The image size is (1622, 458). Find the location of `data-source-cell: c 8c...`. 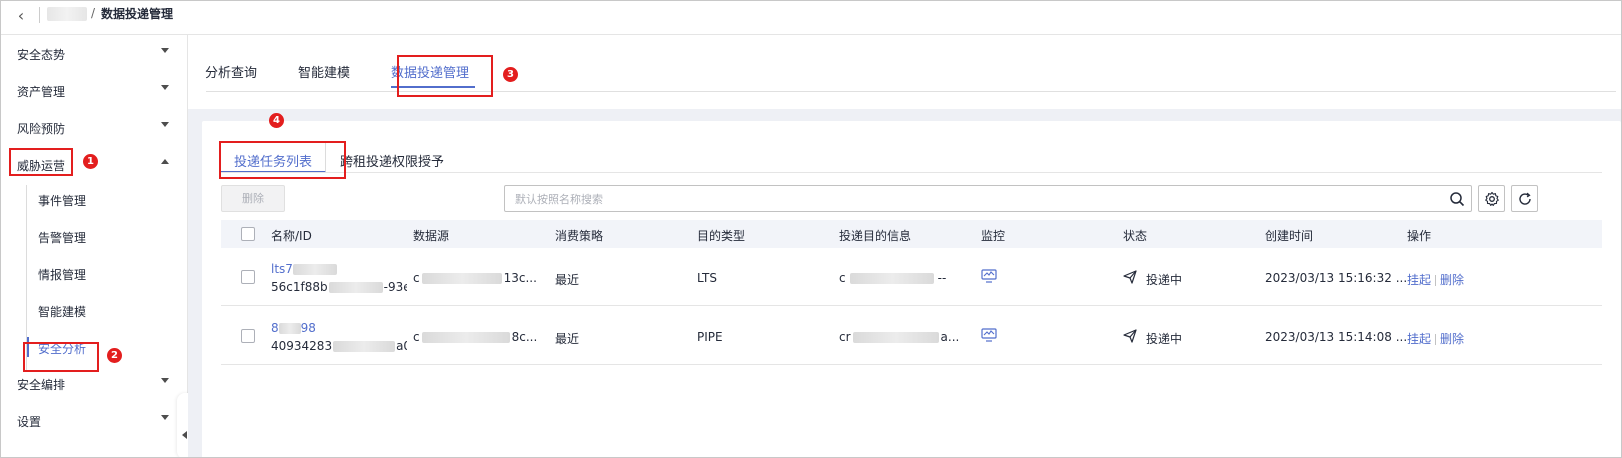

data-source-cell: c 8c... is located at coordinates (478, 337).